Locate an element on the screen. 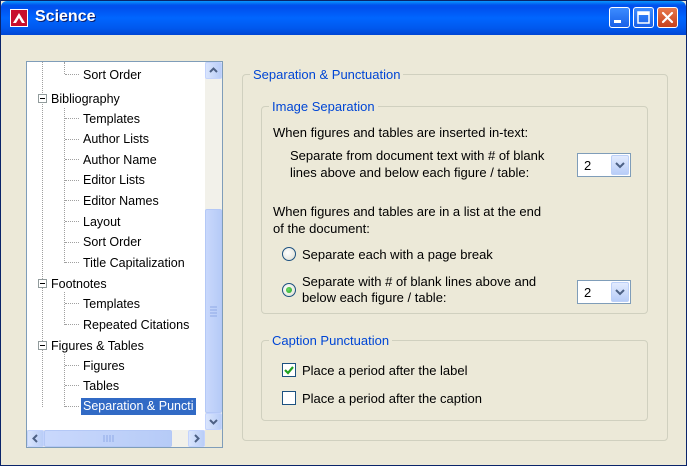 Image resolution: width=687 pixels, height=466 pixels. list-blank-lines-select: 2 is located at coordinates (604, 292).